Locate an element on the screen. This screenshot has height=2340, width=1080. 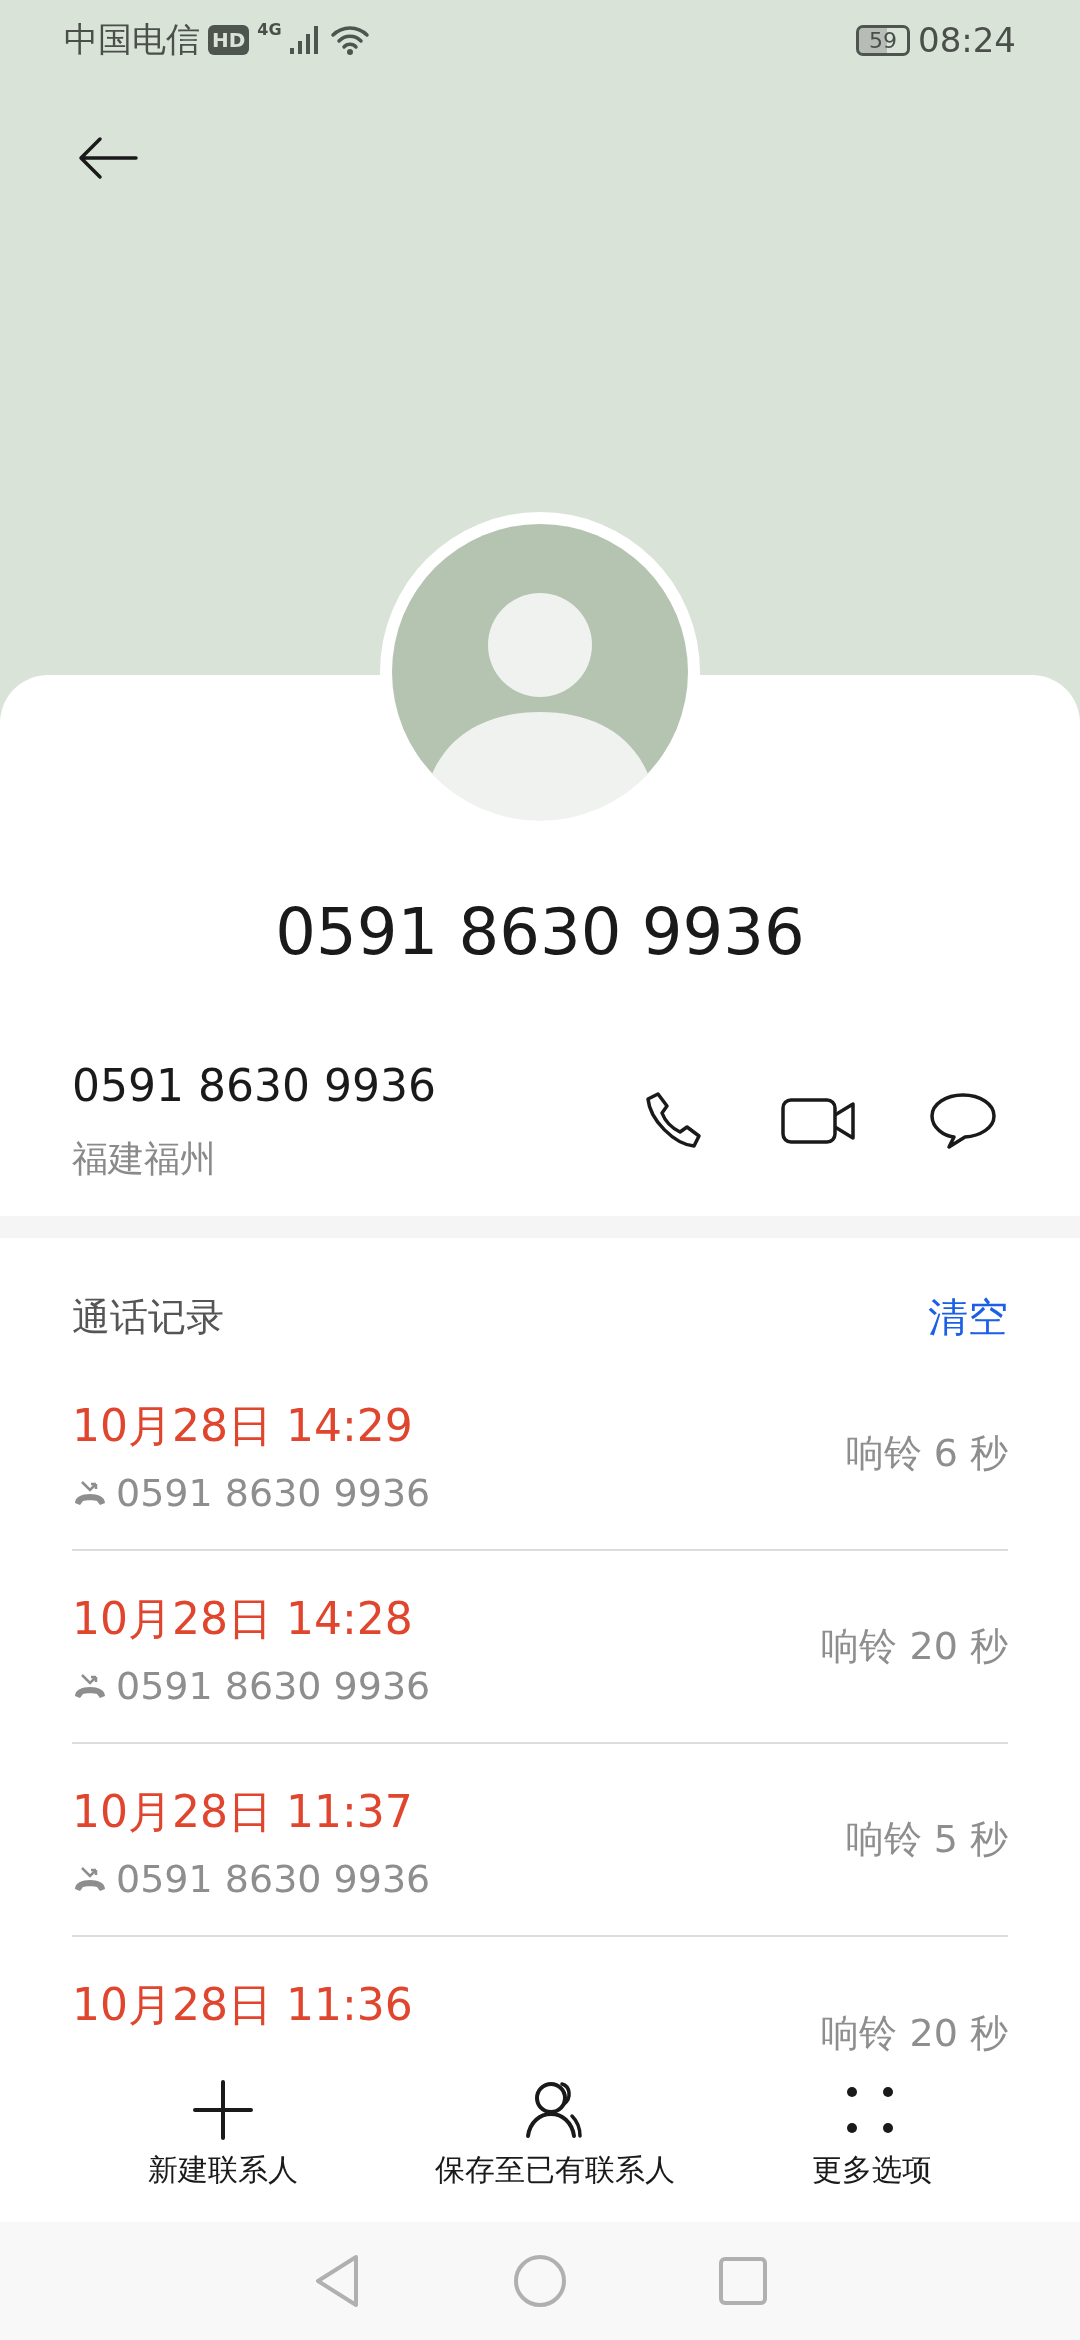
ring-duration: 响铃 6 秒 is located at coordinates (926, 1453).